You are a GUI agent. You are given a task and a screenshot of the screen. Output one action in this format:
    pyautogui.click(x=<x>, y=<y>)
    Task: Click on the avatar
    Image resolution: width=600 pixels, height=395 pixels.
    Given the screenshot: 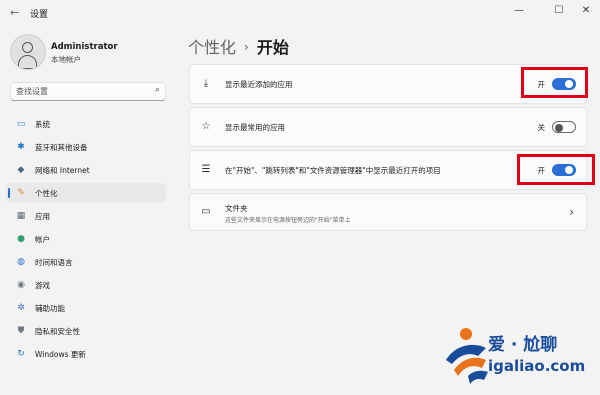 What is the action you would take?
    pyautogui.click(x=28, y=52)
    